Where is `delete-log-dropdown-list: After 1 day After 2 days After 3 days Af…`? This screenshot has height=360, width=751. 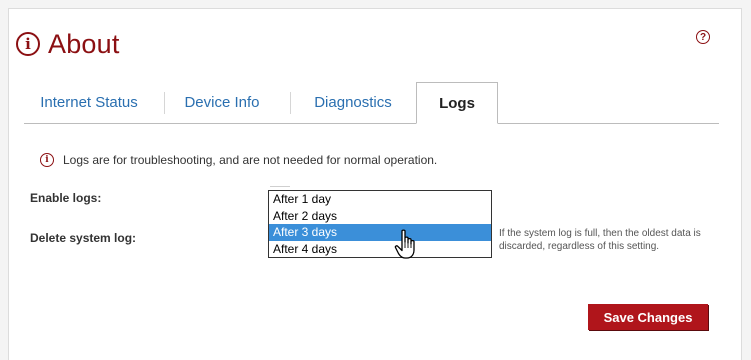 delete-log-dropdown-list: After 1 day After 2 days After 3 days Af… is located at coordinates (380, 224).